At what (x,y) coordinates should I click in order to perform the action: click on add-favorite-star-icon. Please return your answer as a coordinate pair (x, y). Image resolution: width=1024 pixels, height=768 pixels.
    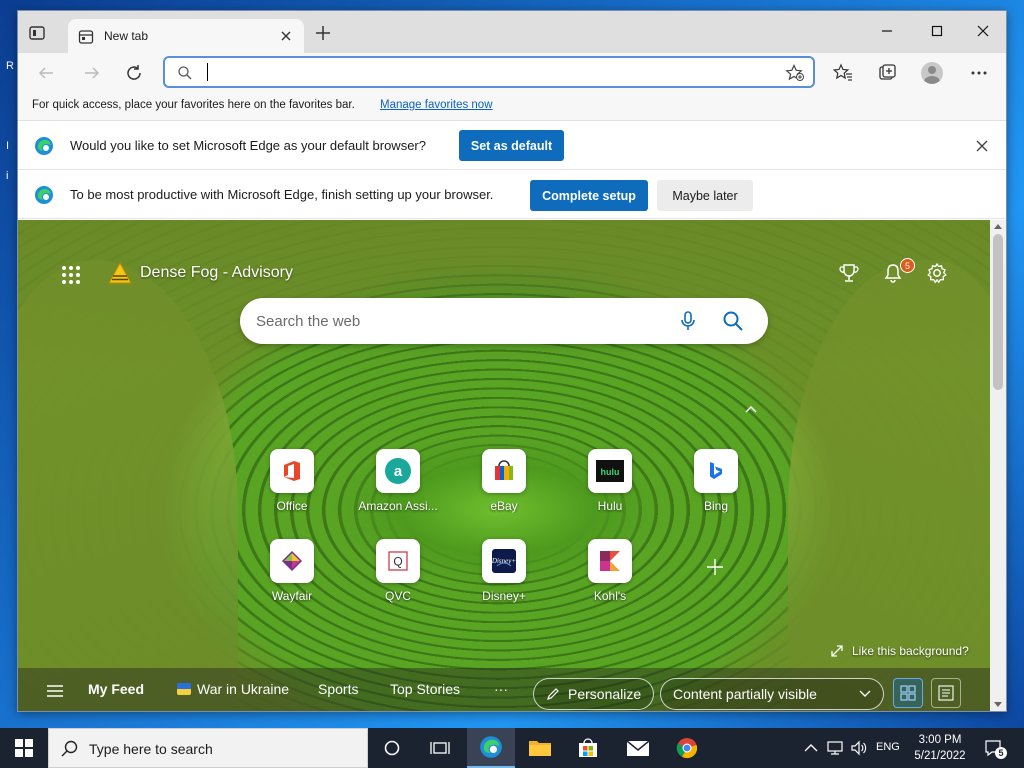
    Looking at the image, I should click on (795, 73).